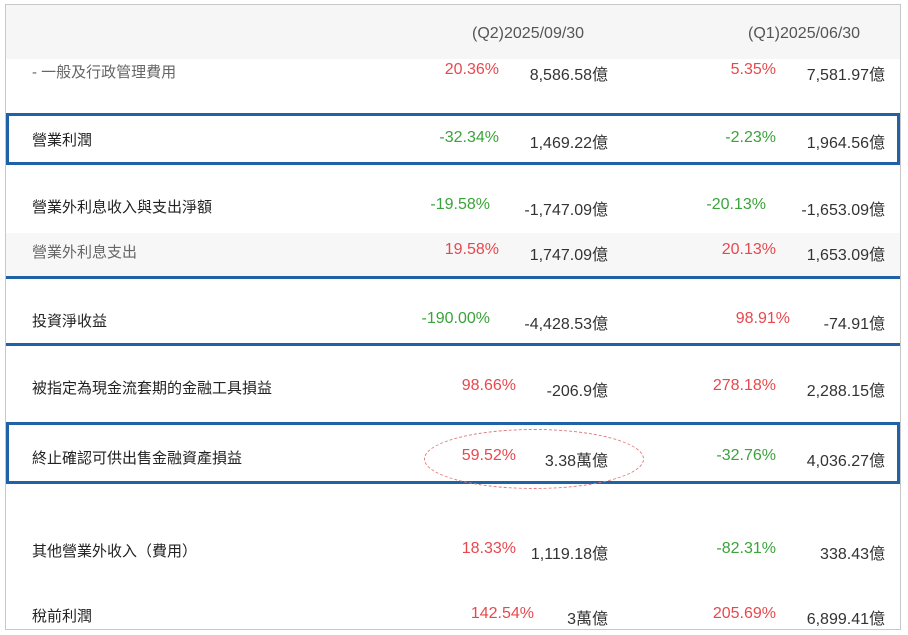  I want to click on row-label: - 一般及行政管理費用, so click(104, 72).